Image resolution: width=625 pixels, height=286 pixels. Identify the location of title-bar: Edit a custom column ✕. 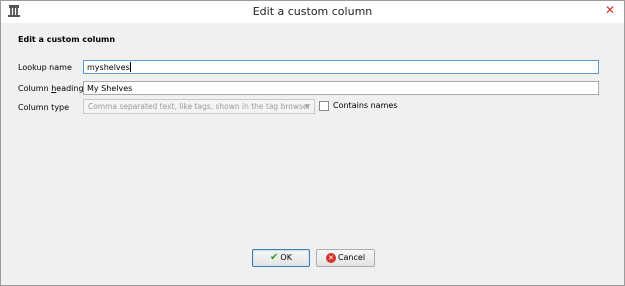
(312, 12).